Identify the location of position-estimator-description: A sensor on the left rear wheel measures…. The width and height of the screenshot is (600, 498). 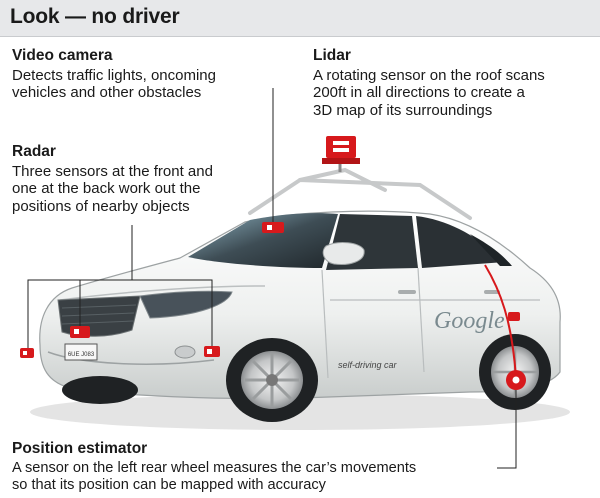
(214, 476).